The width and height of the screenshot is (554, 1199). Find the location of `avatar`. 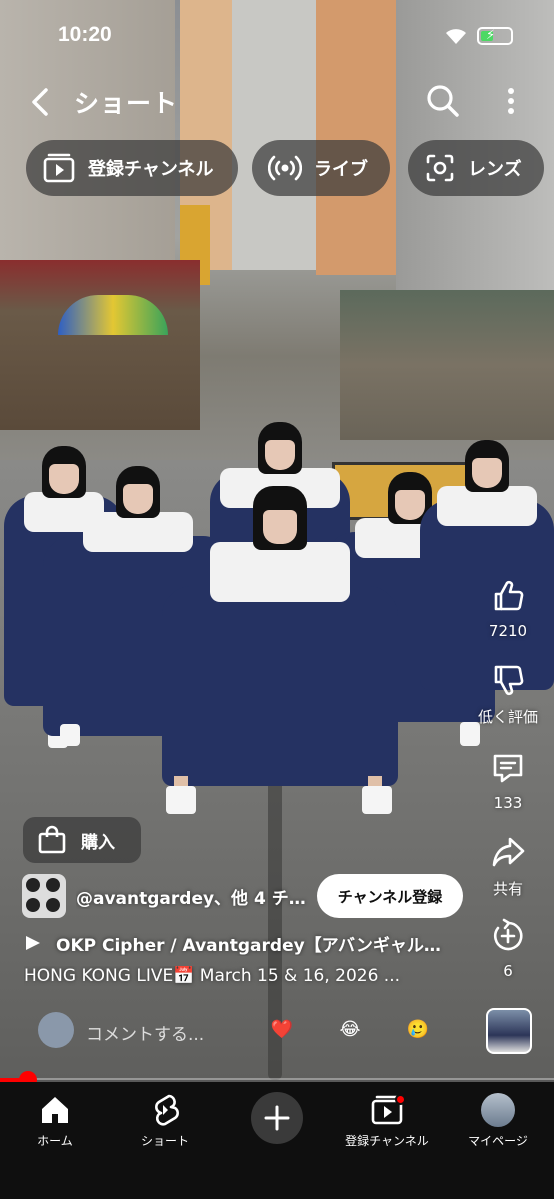

avatar is located at coordinates (498, 1110).